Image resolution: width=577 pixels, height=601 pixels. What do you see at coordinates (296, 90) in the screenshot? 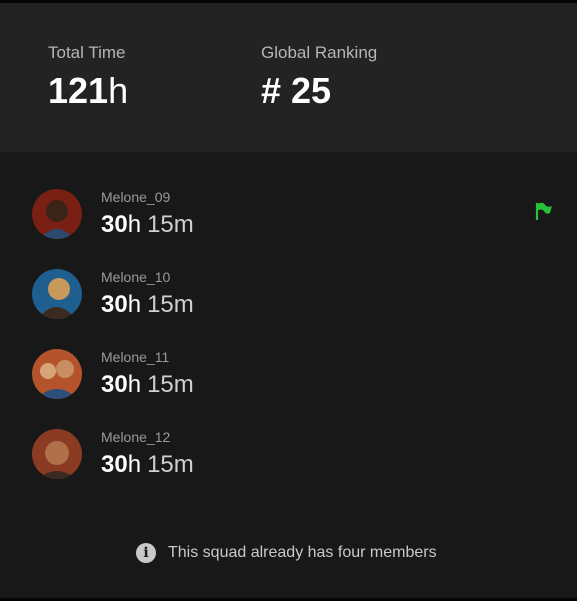
I see `global-ranking-number: # 25` at bounding box center [296, 90].